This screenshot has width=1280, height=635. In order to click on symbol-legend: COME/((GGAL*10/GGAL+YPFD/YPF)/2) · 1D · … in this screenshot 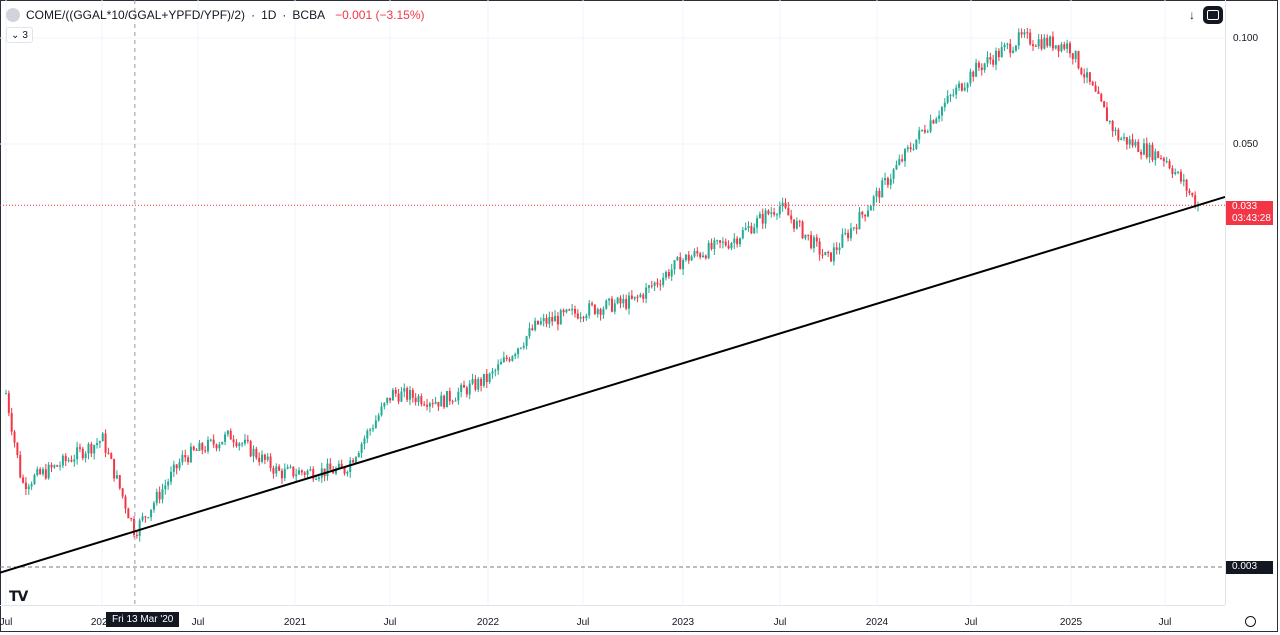, I will do `click(215, 15)`.